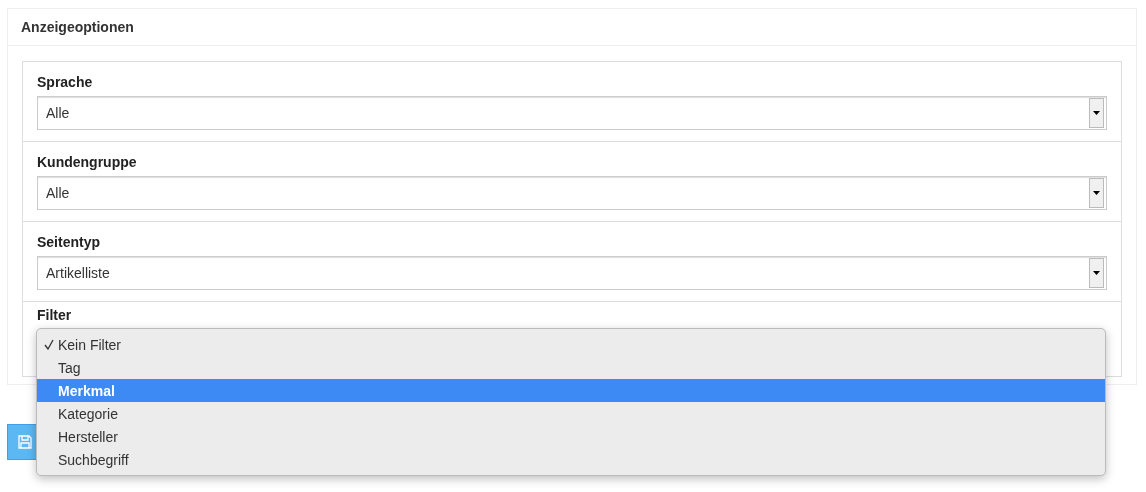 The width and height of the screenshot is (1146, 492). Describe the element at coordinates (65, 82) in the screenshot. I see `field-label: Sprache` at that location.